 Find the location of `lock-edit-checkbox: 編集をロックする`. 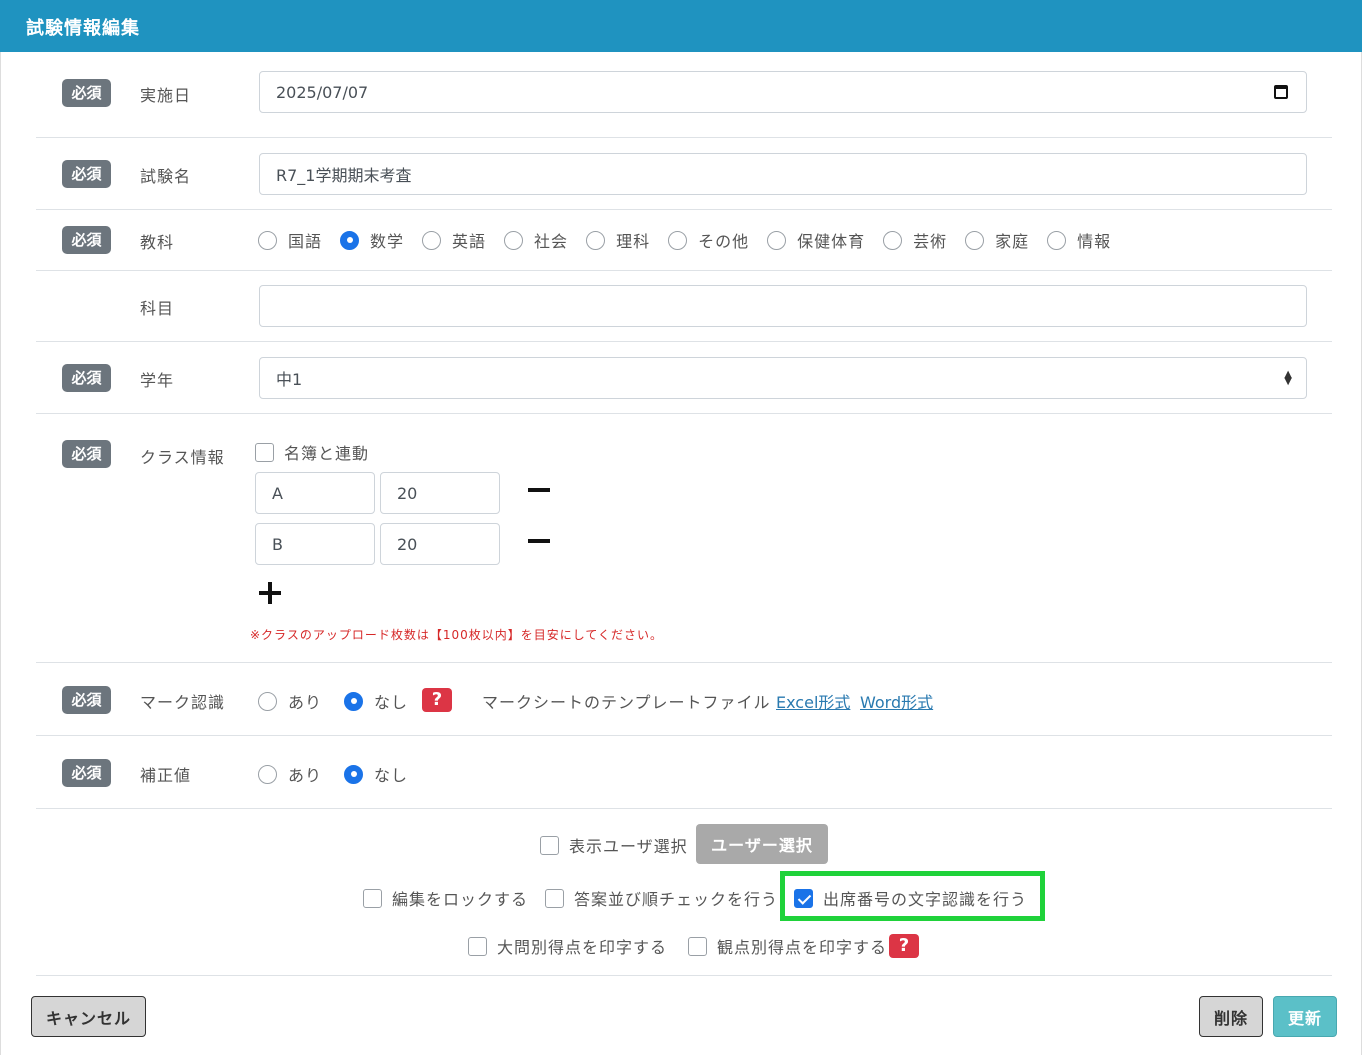

lock-edit-checkbox: 編集をロックする is located at coordinates (445, 898).